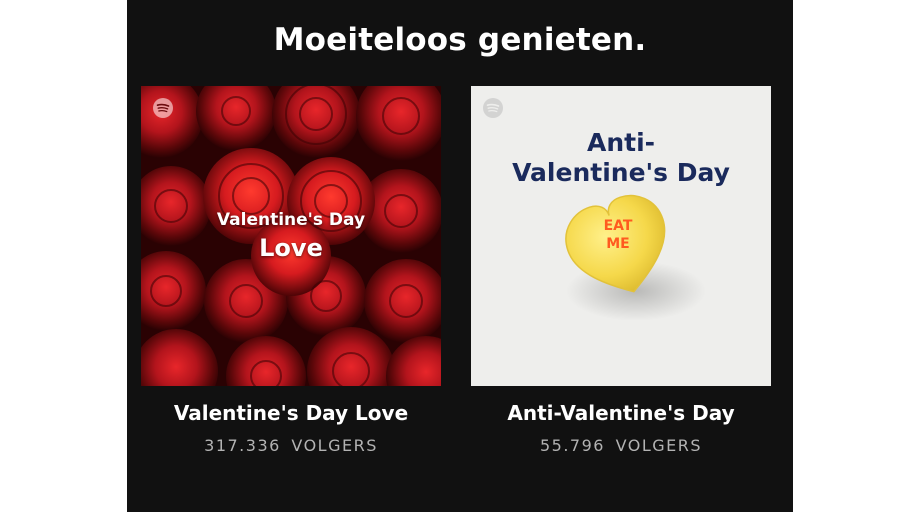 Image resolution: width=920 pixels, height=518 pixels. Describe the element at coordinates (618, 226) in the screenshot. I see `candy-heart-text-line-1: EAT` at that location.